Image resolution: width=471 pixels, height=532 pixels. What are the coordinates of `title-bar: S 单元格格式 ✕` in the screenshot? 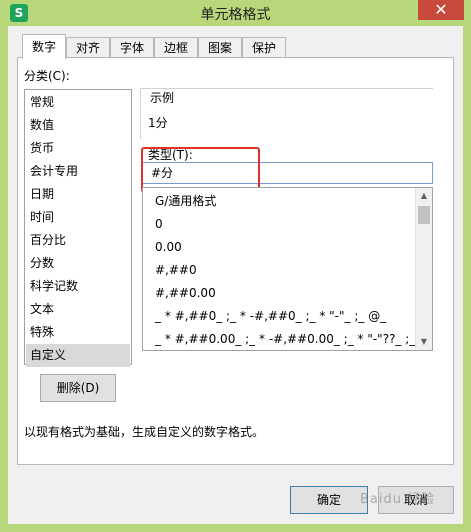 It's located at (235, 13).